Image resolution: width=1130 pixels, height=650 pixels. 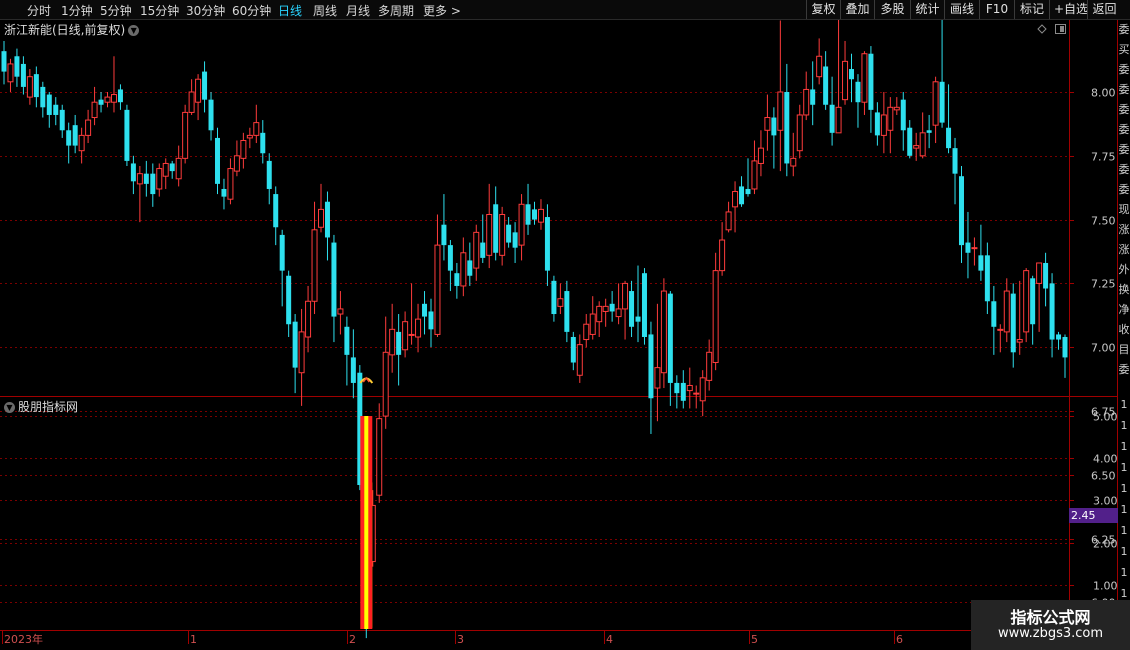 I want to click on toolbar-button-5: F10, so click(x=996, y=9).